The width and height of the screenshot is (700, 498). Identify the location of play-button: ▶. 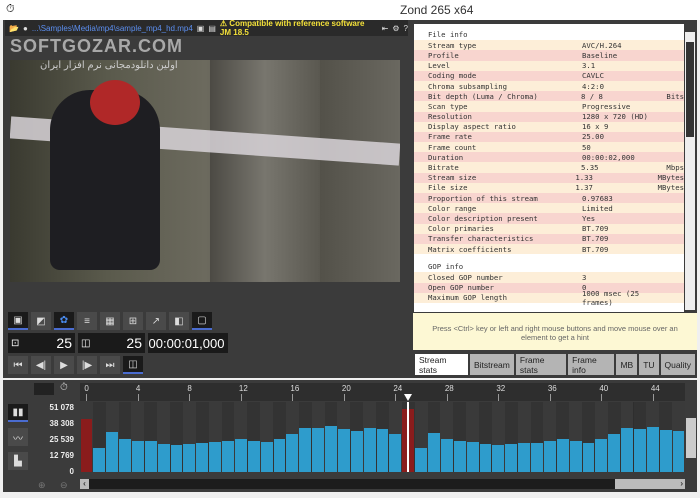
(64, 365).